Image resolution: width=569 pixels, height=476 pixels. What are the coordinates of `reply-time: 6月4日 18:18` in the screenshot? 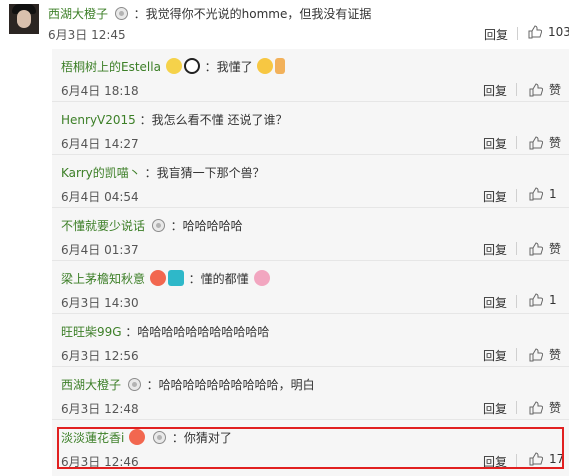 It's located at (100, 91).